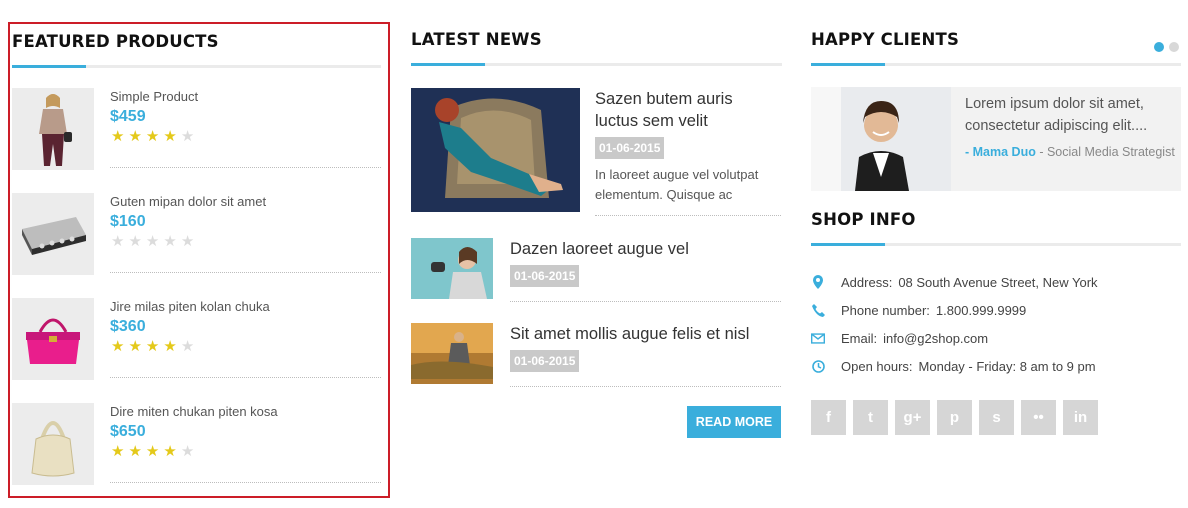 The image size is (1188, 508). What do you see at coordinates (199, 455) in the screenshot?
I see `product-item: Dire miten chukan piten kosa $650 ★ ★ ★ ★ ★` at bounding box center [199, 455].